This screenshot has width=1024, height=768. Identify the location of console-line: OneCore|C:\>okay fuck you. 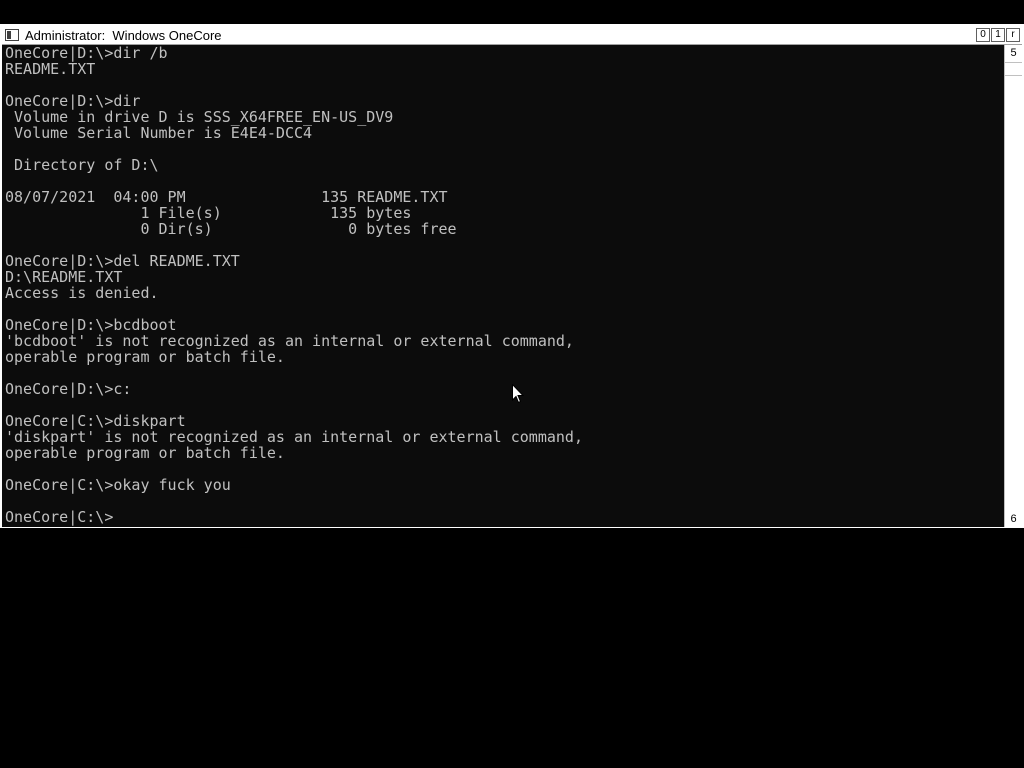
(118, 485).